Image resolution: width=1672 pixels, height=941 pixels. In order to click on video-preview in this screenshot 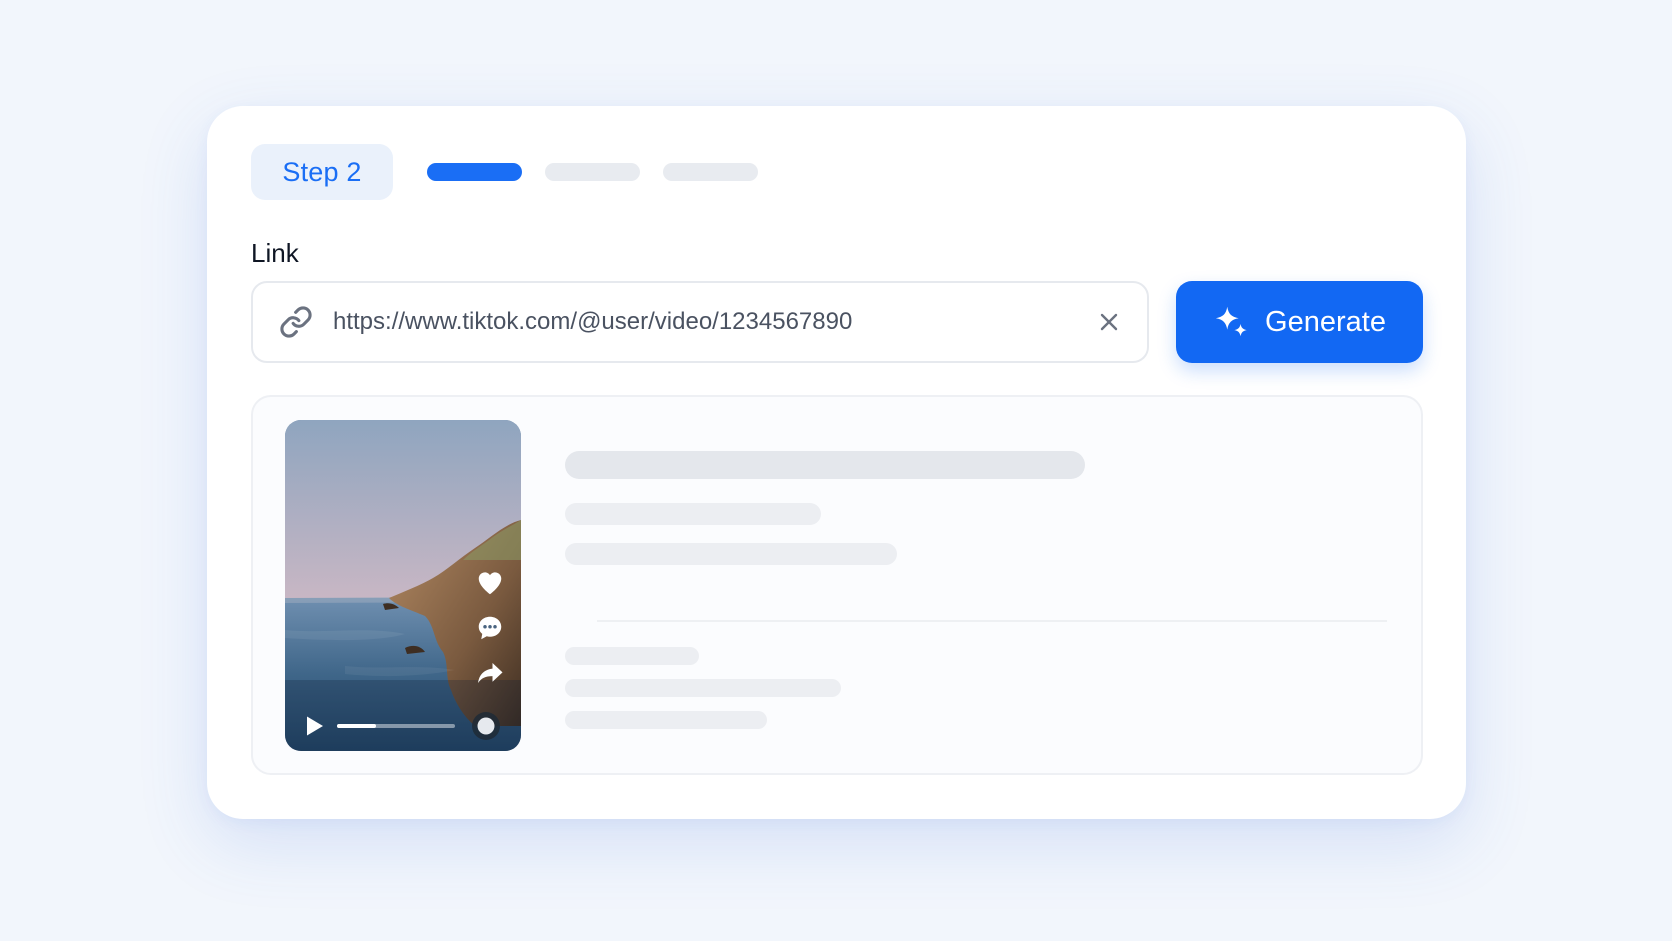, I will do `click(403, 585)`.